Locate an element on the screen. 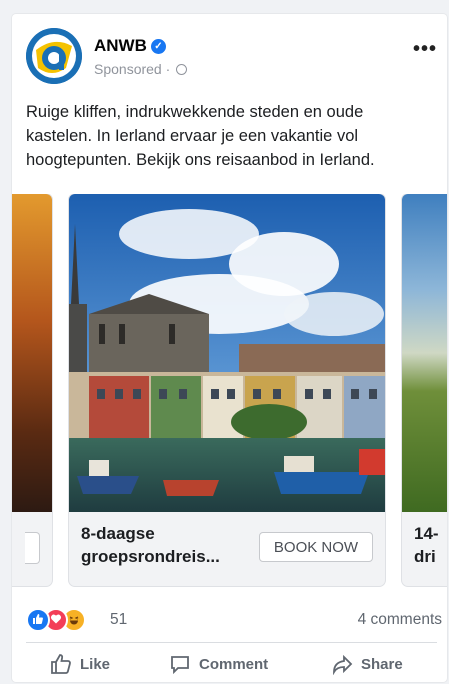 The image size is (449, 684). page-name: ANWB ✓ is located at coordinates (130, 46).